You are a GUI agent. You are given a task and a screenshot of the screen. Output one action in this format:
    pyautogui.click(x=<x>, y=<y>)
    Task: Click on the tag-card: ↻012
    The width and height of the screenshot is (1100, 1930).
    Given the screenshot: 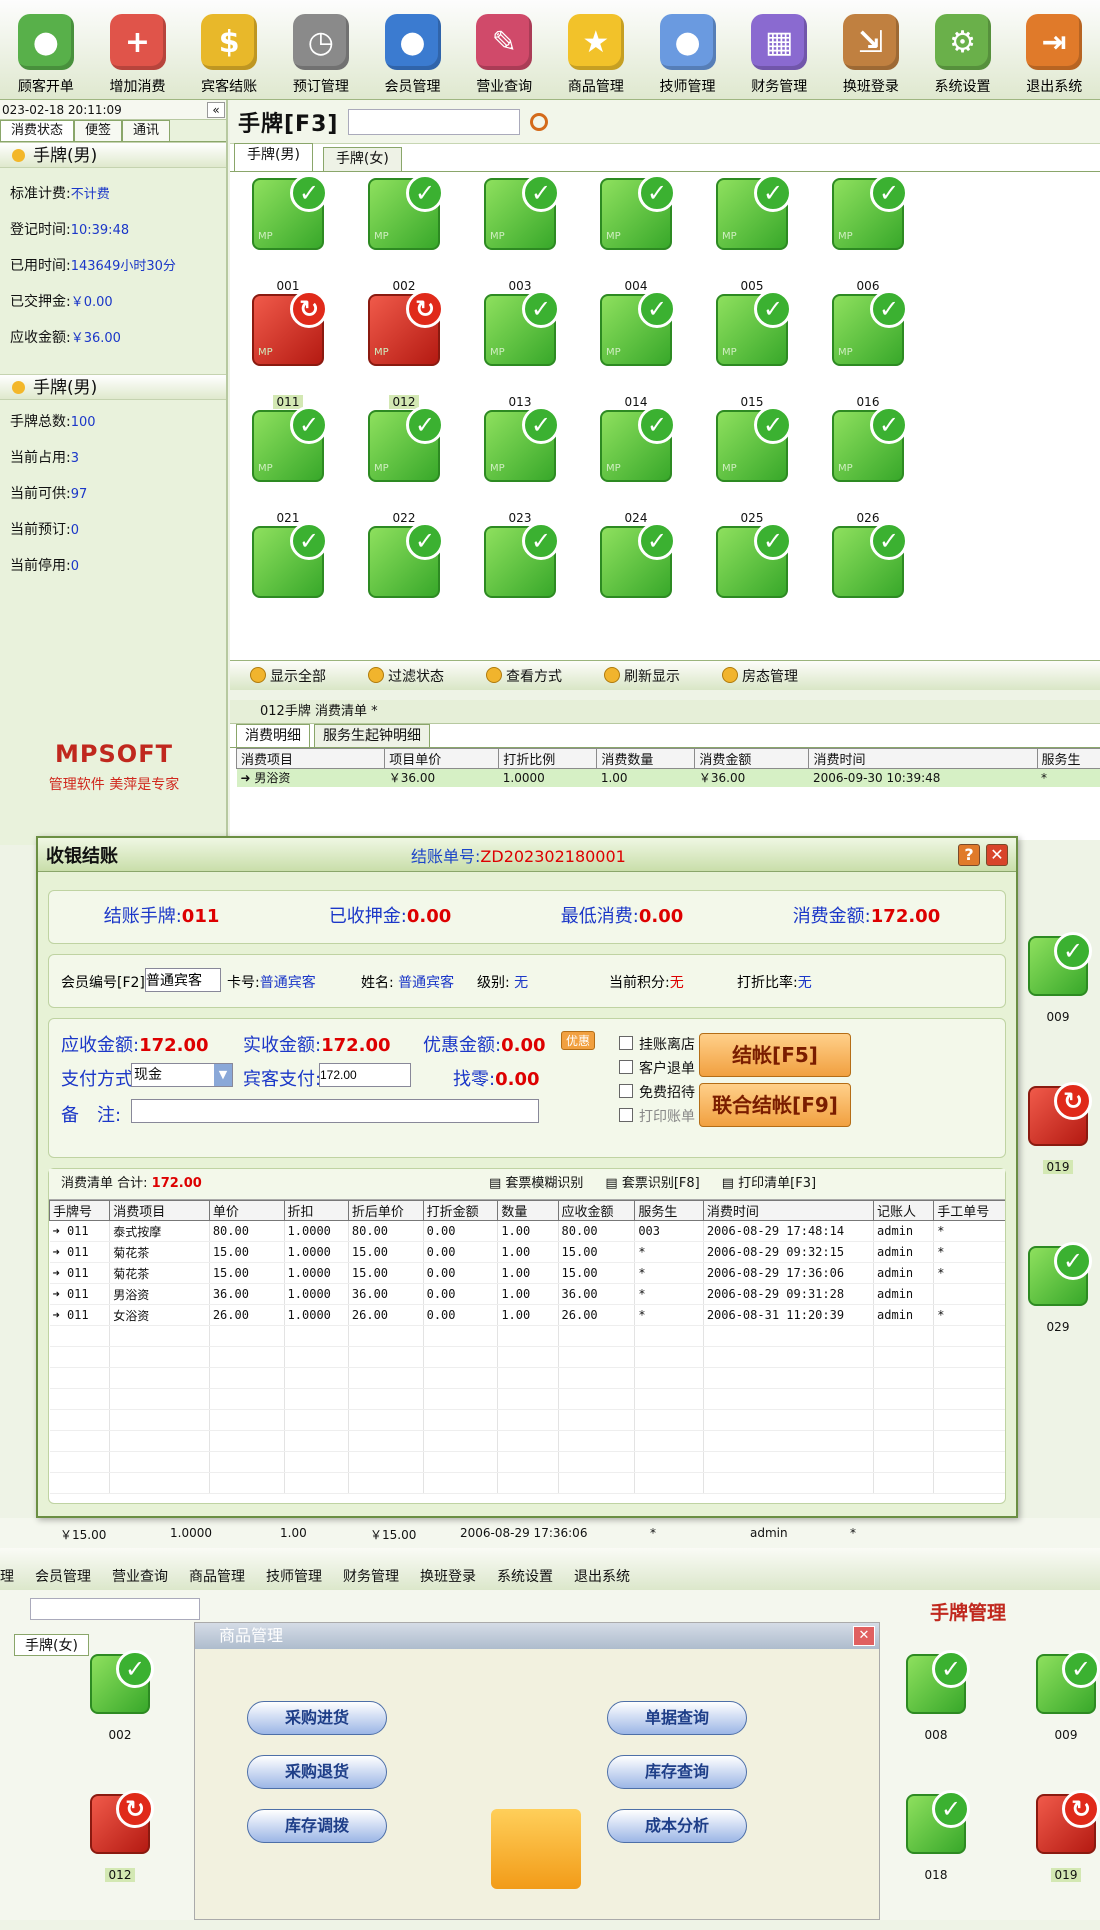 What is the action you would take?
    pyautogui.click(x=120, y=1859)
    